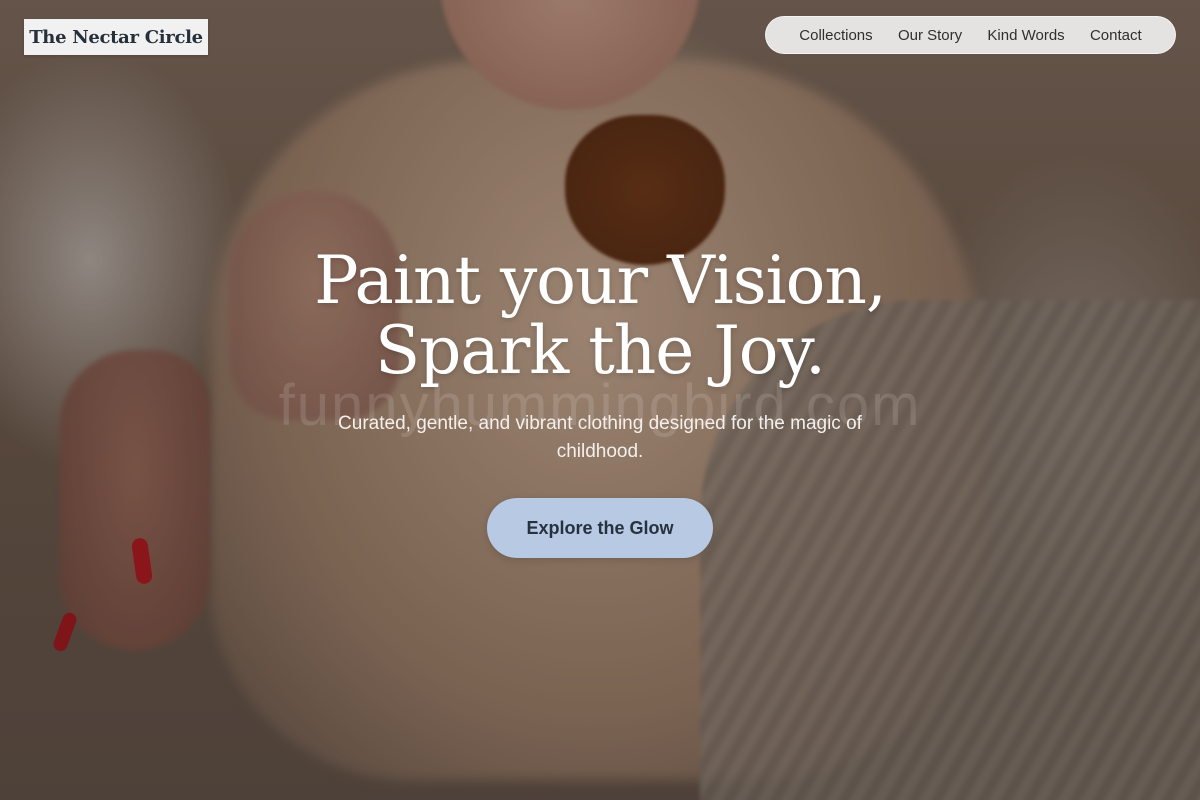 This screenshot has height=800, width=1200. I want to click on hero-title-line1: Paint your Vision,, so click(600, 280).